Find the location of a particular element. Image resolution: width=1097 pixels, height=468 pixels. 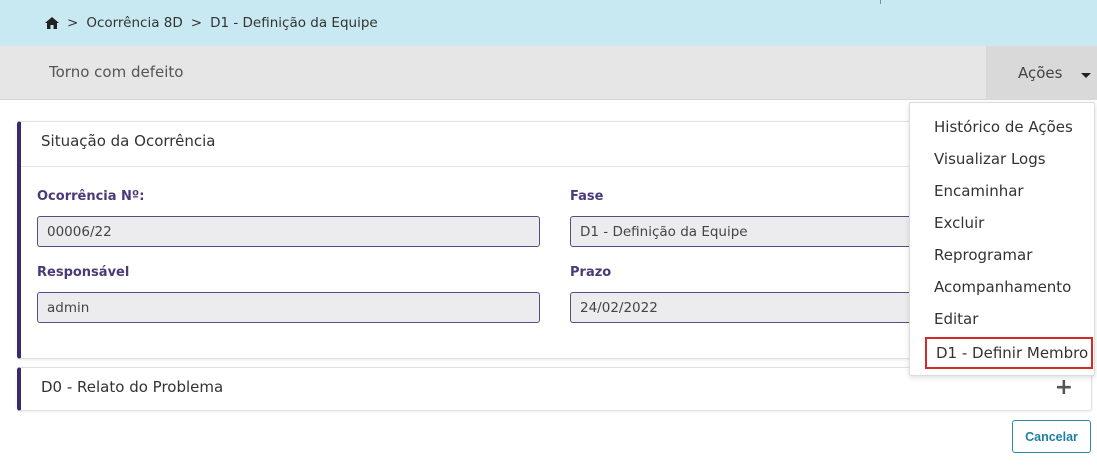

menu-item-definir-membro: D1 - Definir Membro is located at coordinates (1009, 353).